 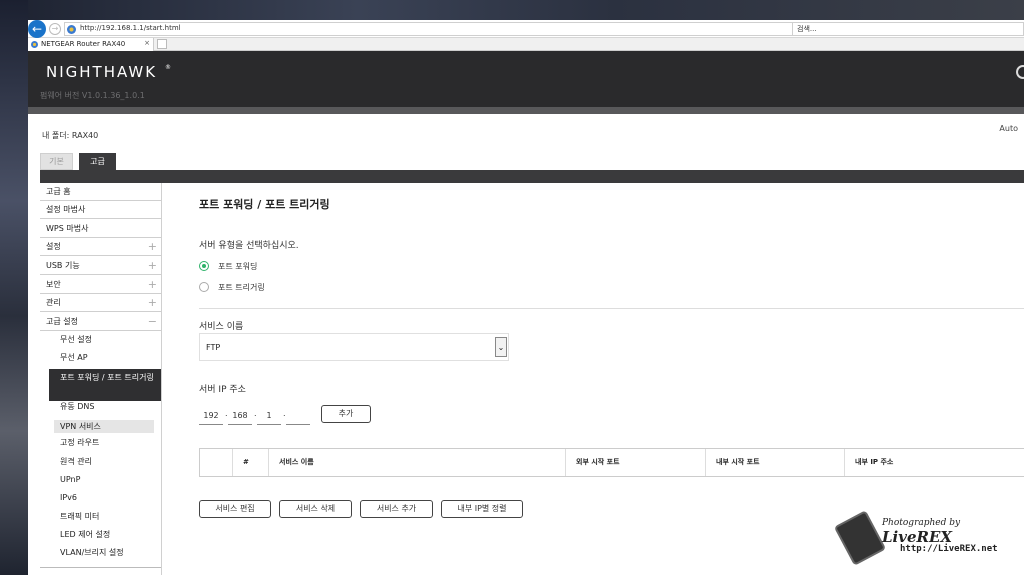 What do you see at coordinates (100, 480) in the screenshot?
I see `sidebar-subitem-upnp: UPnP` at bounding box center [100, 480].